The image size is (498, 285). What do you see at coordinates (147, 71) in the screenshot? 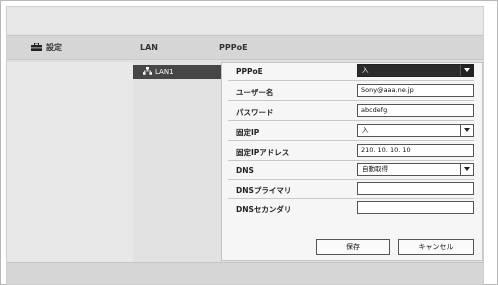
I see `network-icon` at bounding box center [147, 71].